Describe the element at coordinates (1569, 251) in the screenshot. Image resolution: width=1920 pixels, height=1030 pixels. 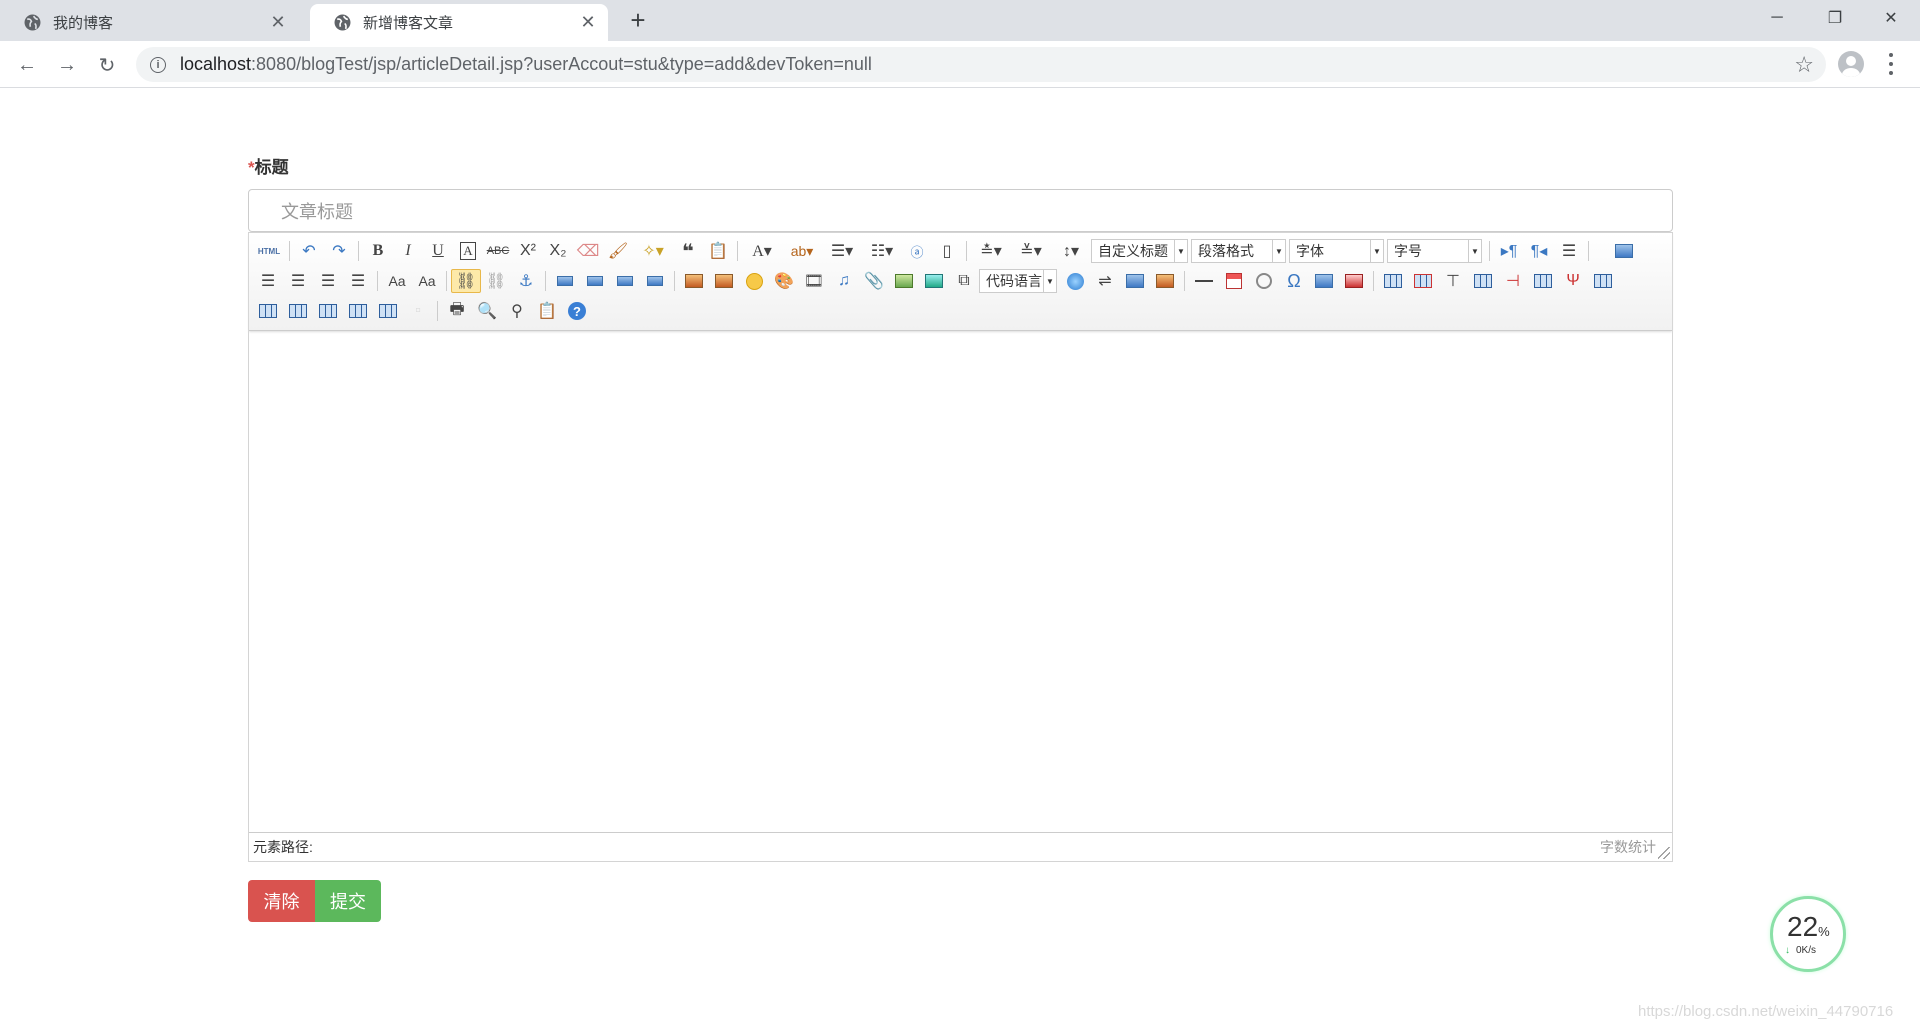
I see `indent-icon: ☰` at that location.